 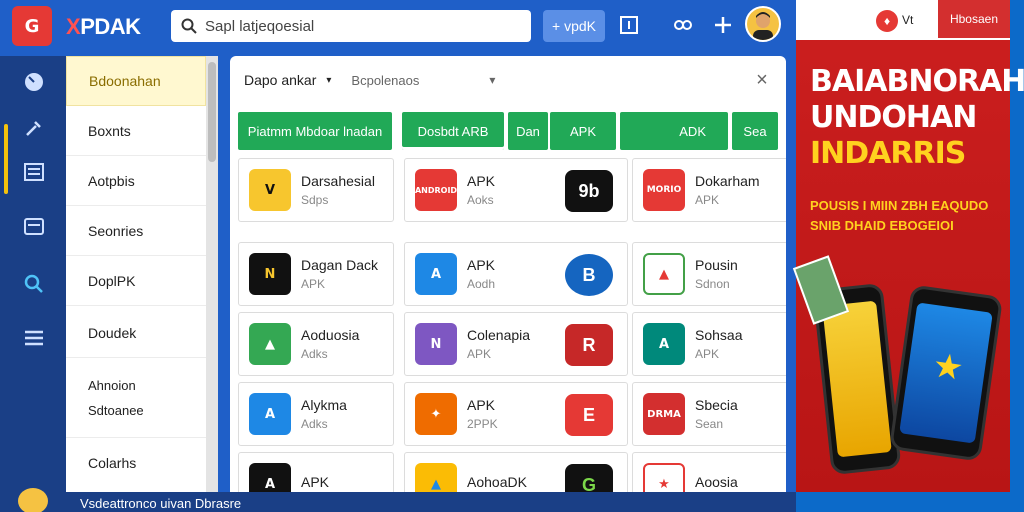 I want to click on app-subtitle: Aoks, so click(x=480, y=200).